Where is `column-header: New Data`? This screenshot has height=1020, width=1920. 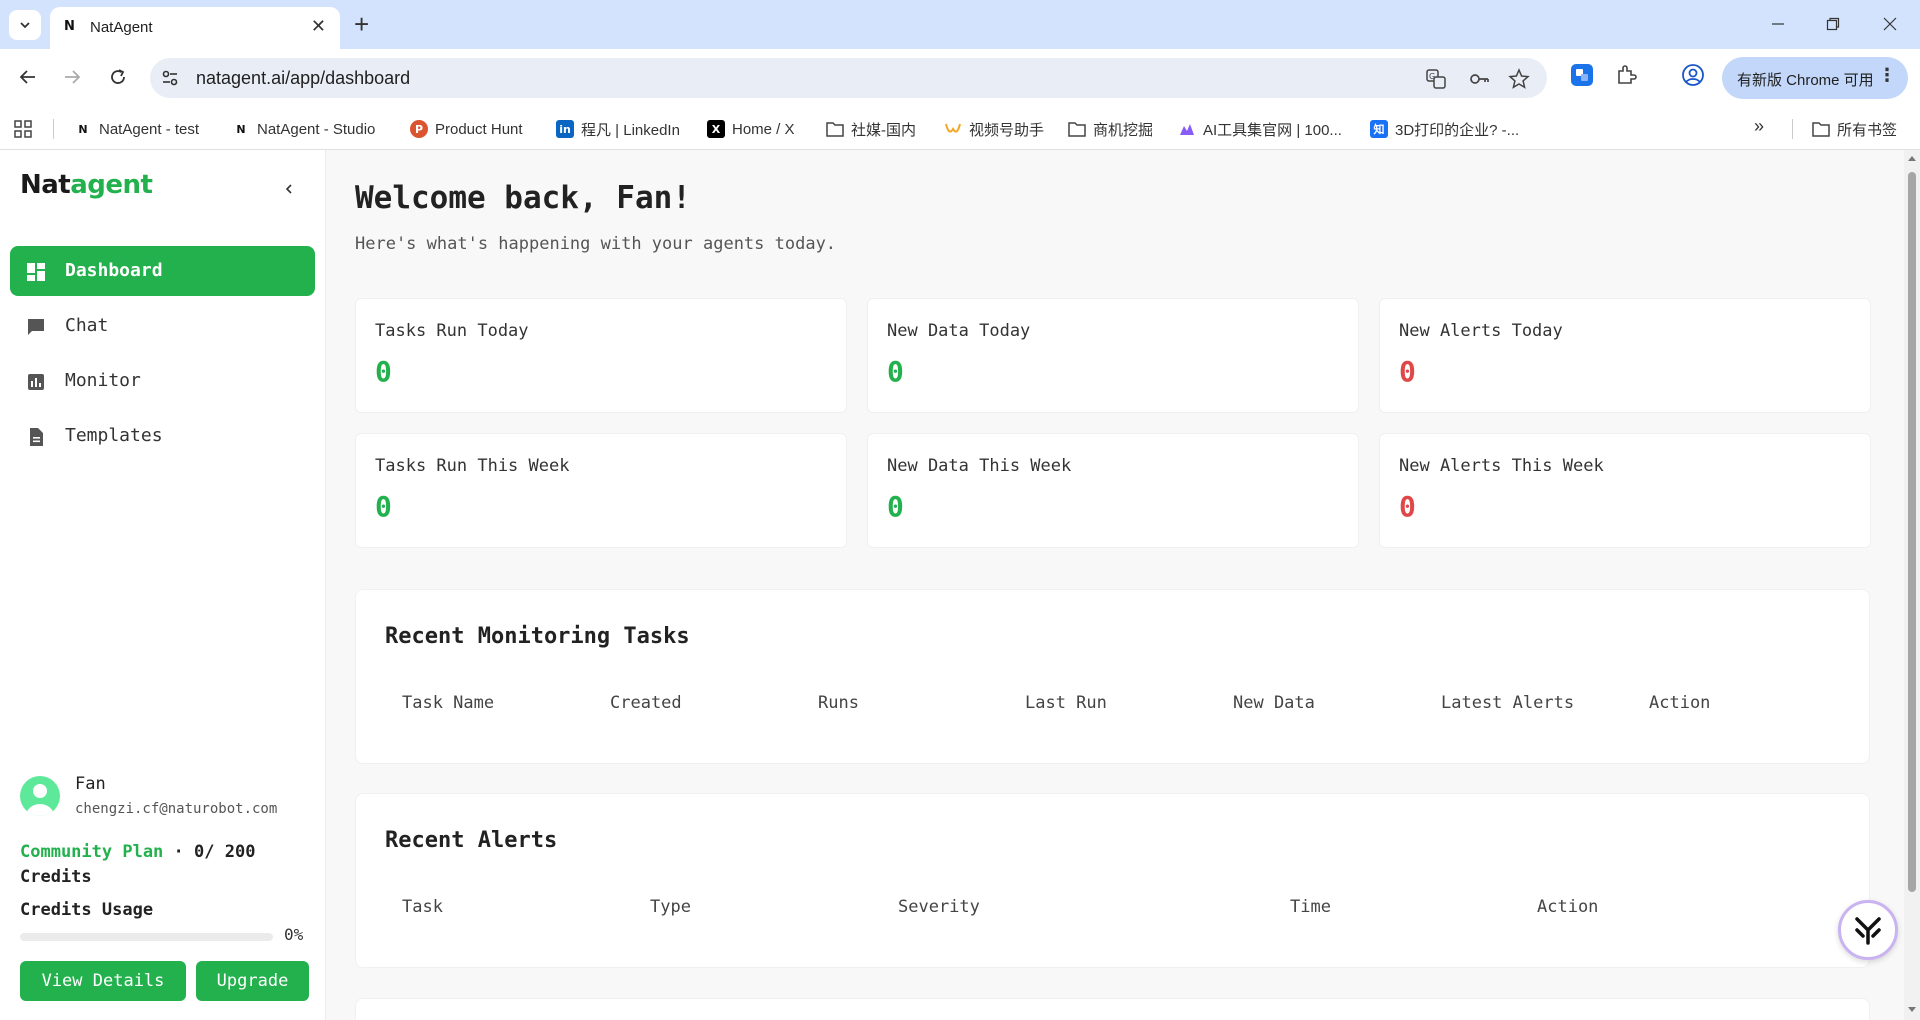 column-header: New Data is located at coordinates (1274, 703).